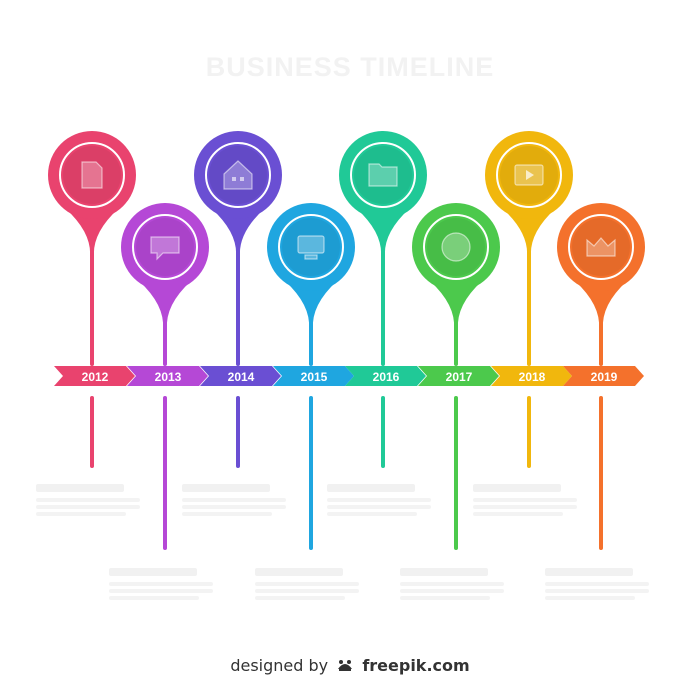 This screenshot has height=700, width=700. What do you see at coordinates (383, 175) in the screenshot?
I see `folder-icon` at bounding box center [383, 175].